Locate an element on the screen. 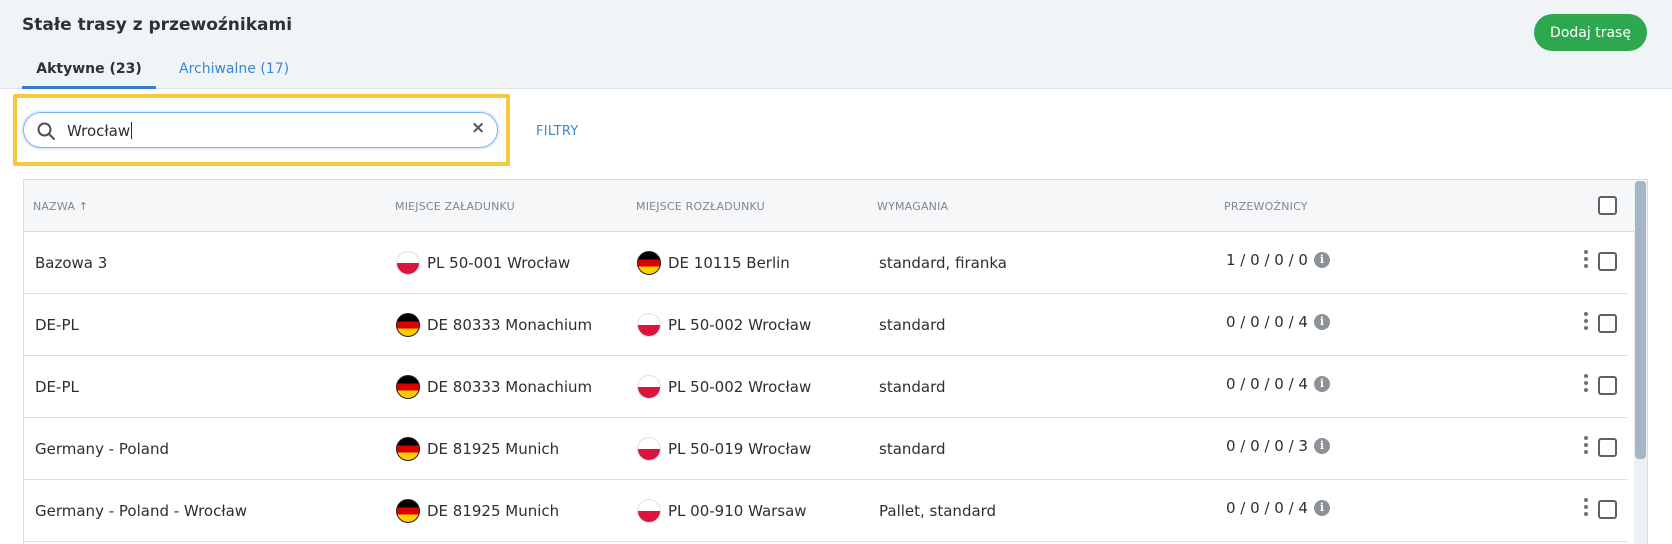  route-name: Germany - Poland is located at coordinates (102, 449).